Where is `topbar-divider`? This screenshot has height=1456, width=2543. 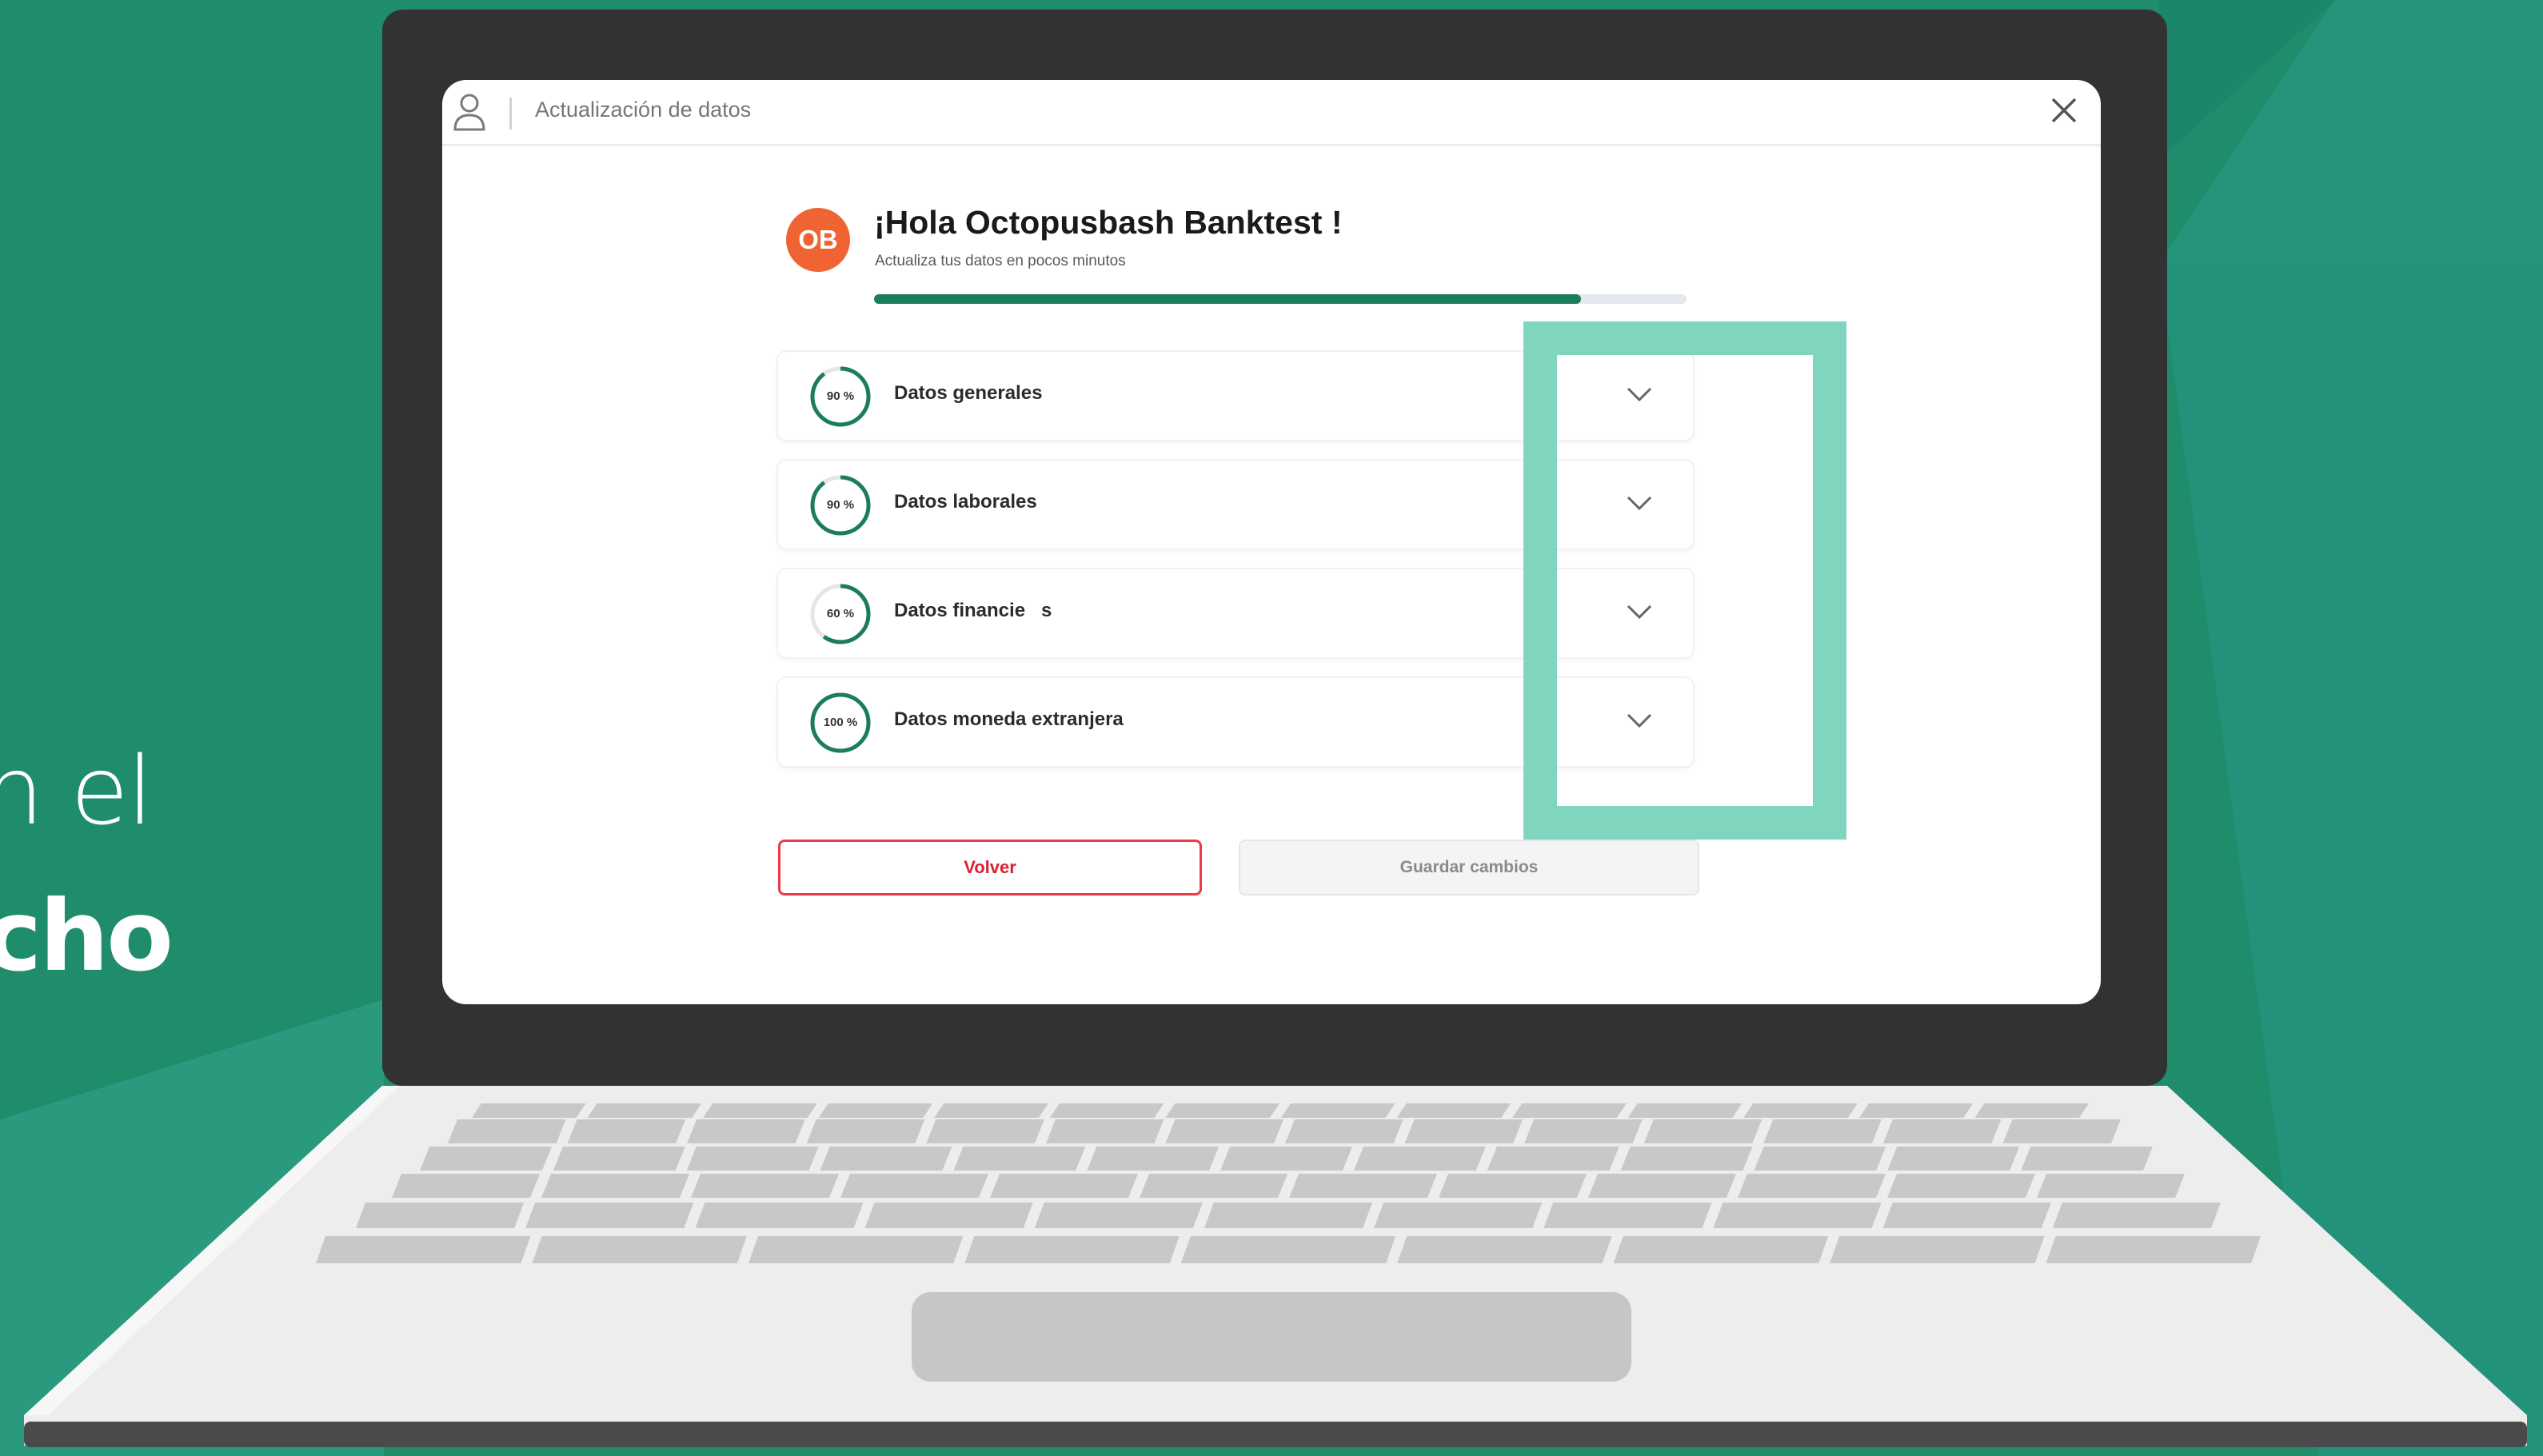
topbar-divider is located at coordinates (510, 114).